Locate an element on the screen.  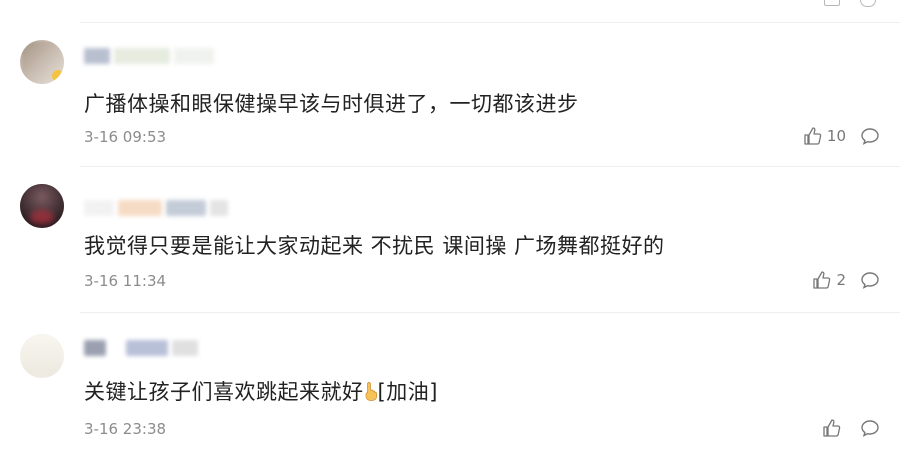
comment-time: 3-16 09:53 is located at coordinates (125, 137).